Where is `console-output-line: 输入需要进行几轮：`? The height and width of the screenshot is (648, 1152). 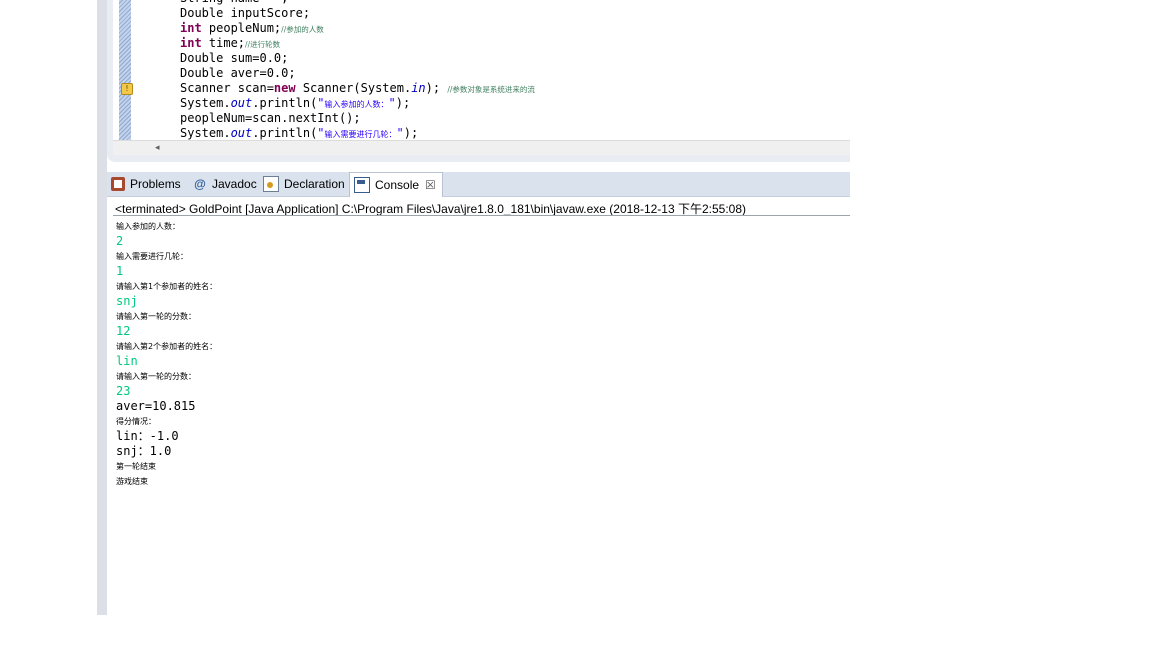
console-output-line: 输入需要进行几轮： is located at coordinates (152, 256).